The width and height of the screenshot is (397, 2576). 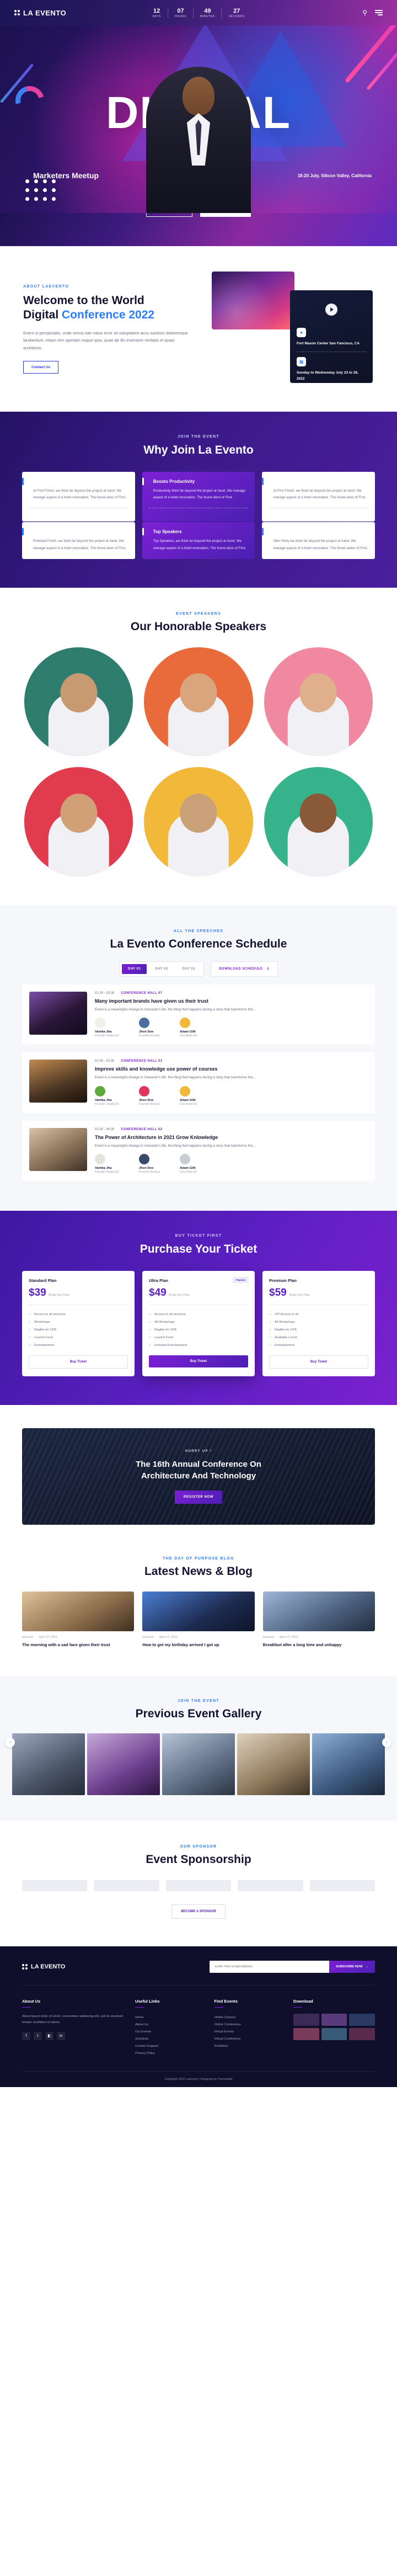 What do you see at coordinates (105, 1061) in the screenshot?
I see `schedule-card-time: 01:30 - 03:30` at bounding box center [105, 1061].